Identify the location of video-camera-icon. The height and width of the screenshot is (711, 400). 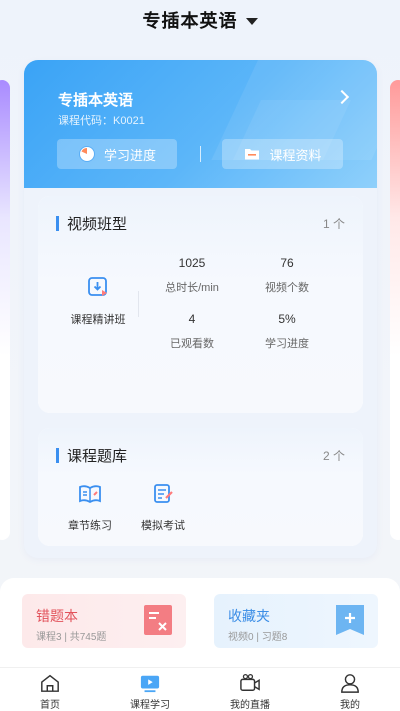
(250, 682).